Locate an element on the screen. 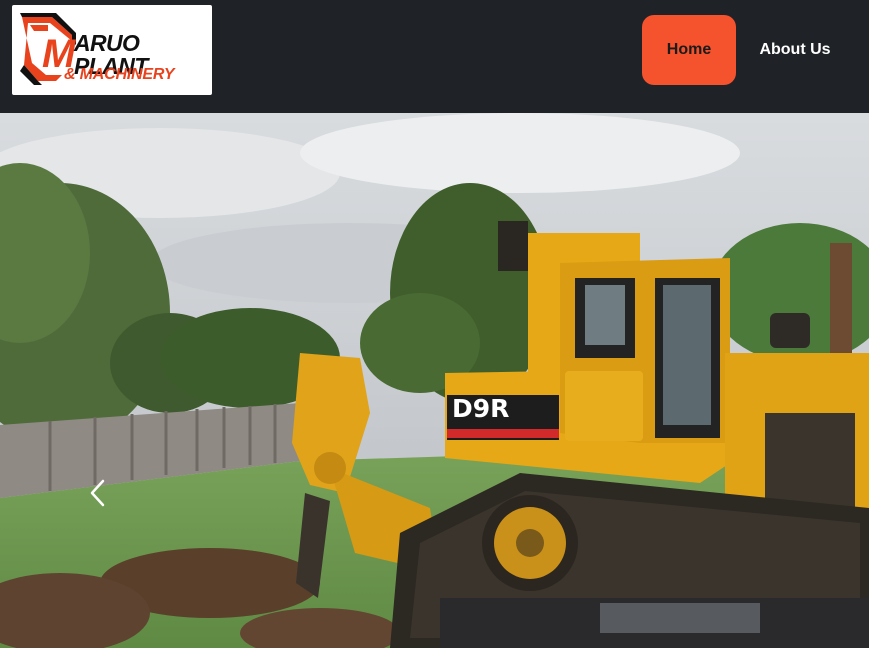 This screenshot has width=869, height=648. nav-about-link: About Us is located at coordinates (795, 50).